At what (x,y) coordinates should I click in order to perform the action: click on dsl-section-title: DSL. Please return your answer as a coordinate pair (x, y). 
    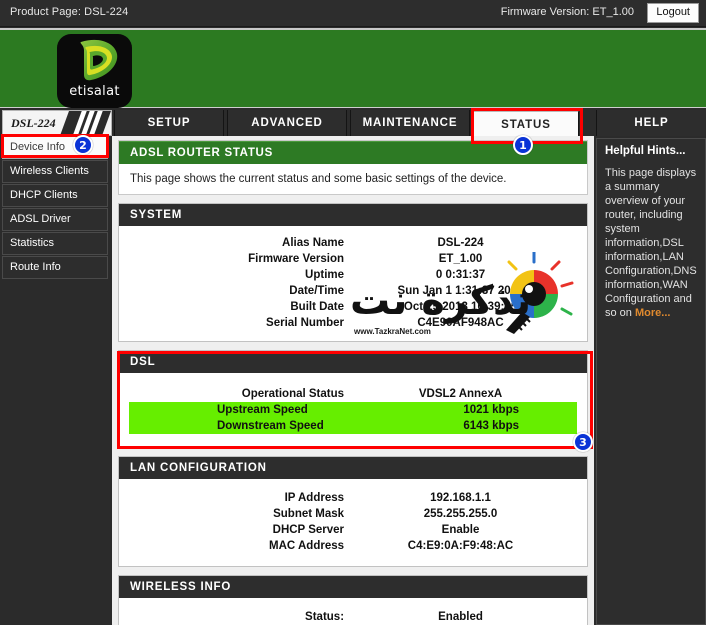
    Looking at the image, I should click on (353, 362).